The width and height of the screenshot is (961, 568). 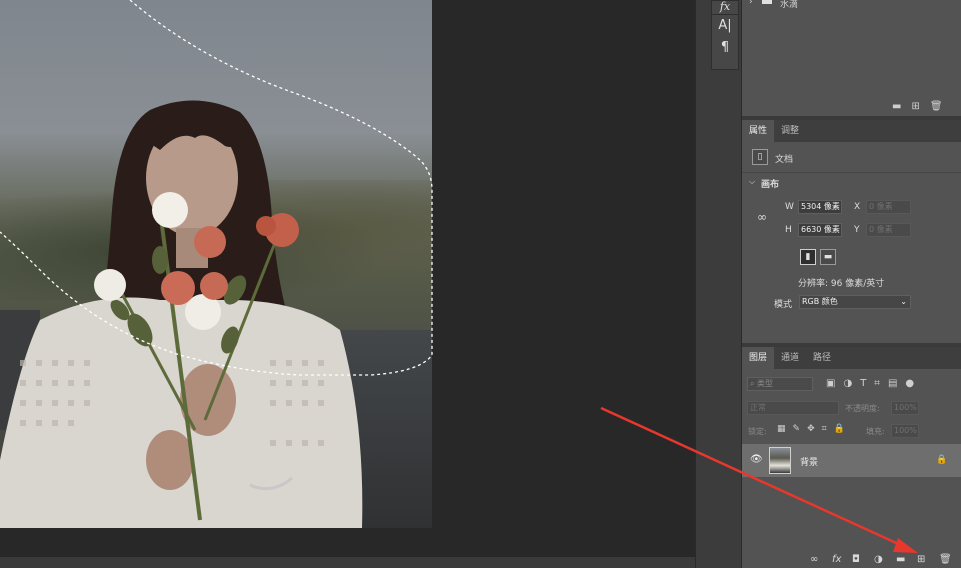 What do you see at coordinates (820, 230) in the screenshot?
I see `height-field: 6630 像素` at bounding box center [820, 230].